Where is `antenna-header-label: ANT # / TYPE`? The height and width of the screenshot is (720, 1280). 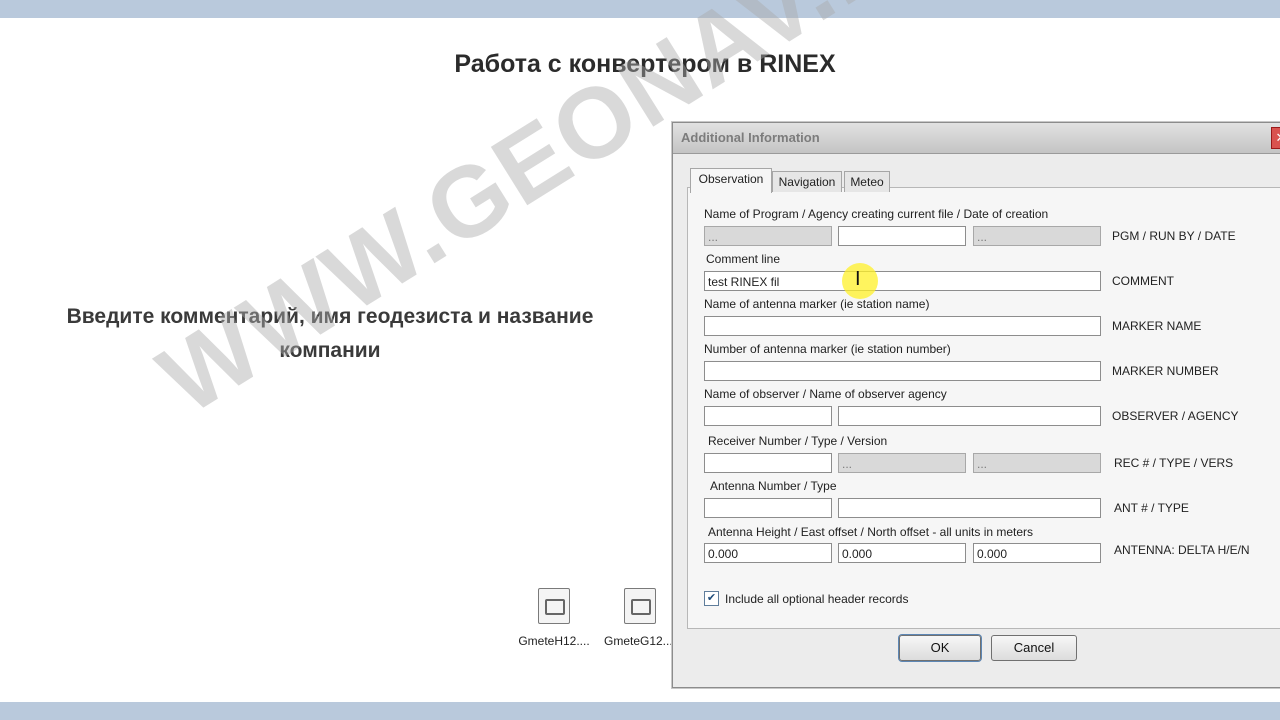
antenna-header-label: ANT # / TYPE is located at coordinates (1151, 508).